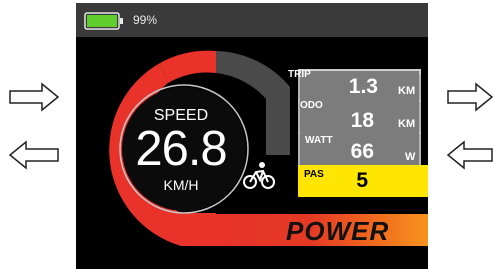 The width and height of the screenshot is (494, 269). Describe the element at coordinates (314, 174) in the screenshot. I see `pas-label: PAS` at that location.